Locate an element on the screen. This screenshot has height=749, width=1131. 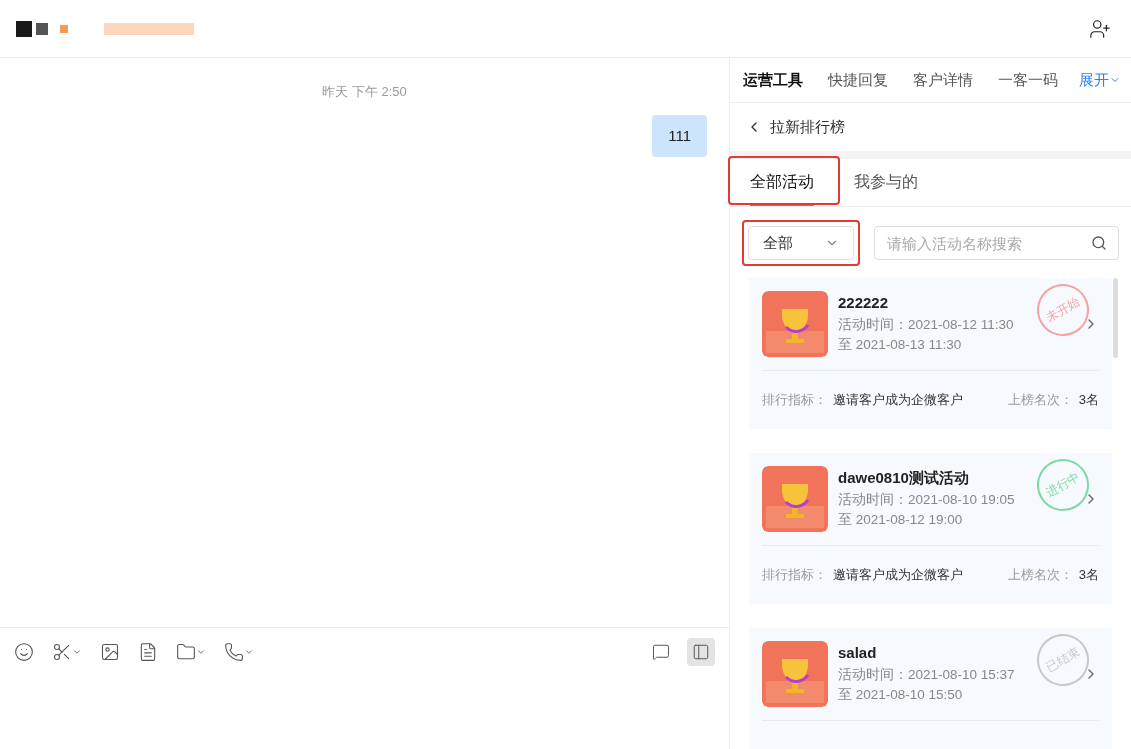
activity-name: 222222 is located at coordinates (863, 303).